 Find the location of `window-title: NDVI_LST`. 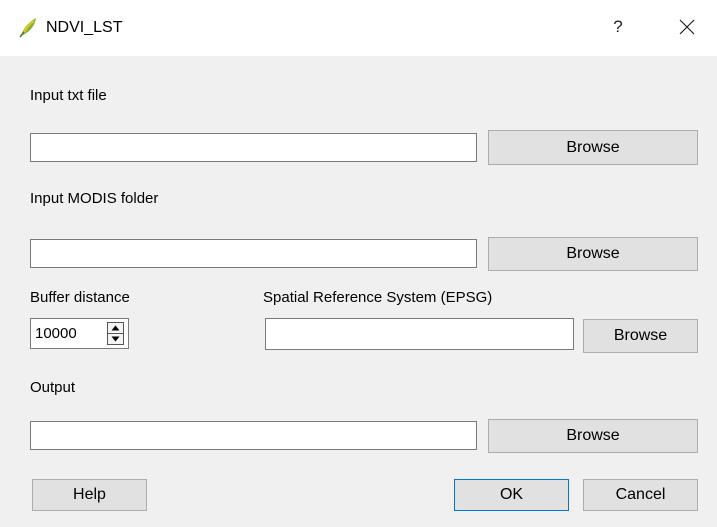

window-title: NDVI_LST is located at coordinates (84, 27).